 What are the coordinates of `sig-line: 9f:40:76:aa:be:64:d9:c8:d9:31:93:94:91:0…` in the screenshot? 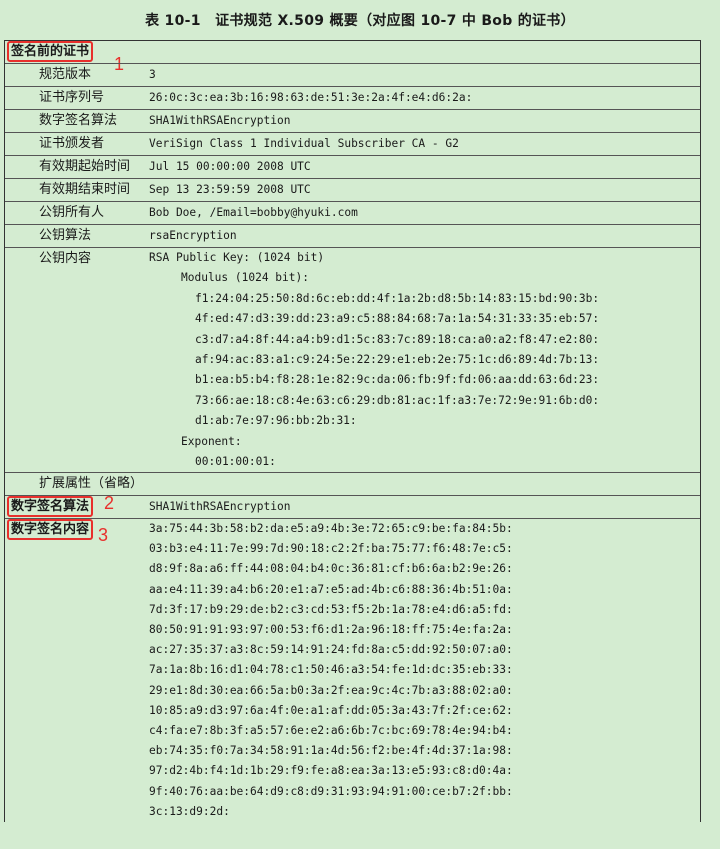 It's located at (331, 791).